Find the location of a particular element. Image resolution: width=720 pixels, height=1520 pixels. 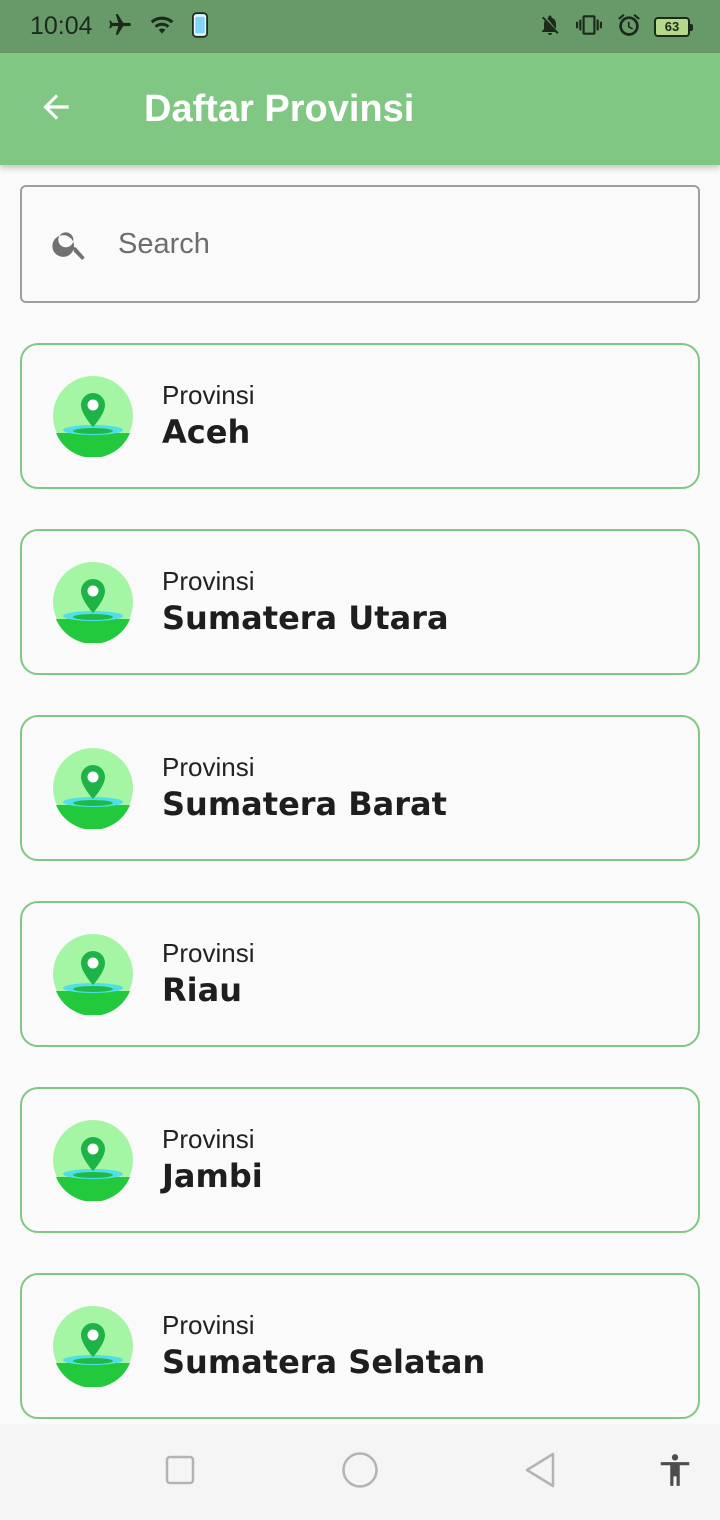

status-time: 10:04 is located at coordinates (61, 26).